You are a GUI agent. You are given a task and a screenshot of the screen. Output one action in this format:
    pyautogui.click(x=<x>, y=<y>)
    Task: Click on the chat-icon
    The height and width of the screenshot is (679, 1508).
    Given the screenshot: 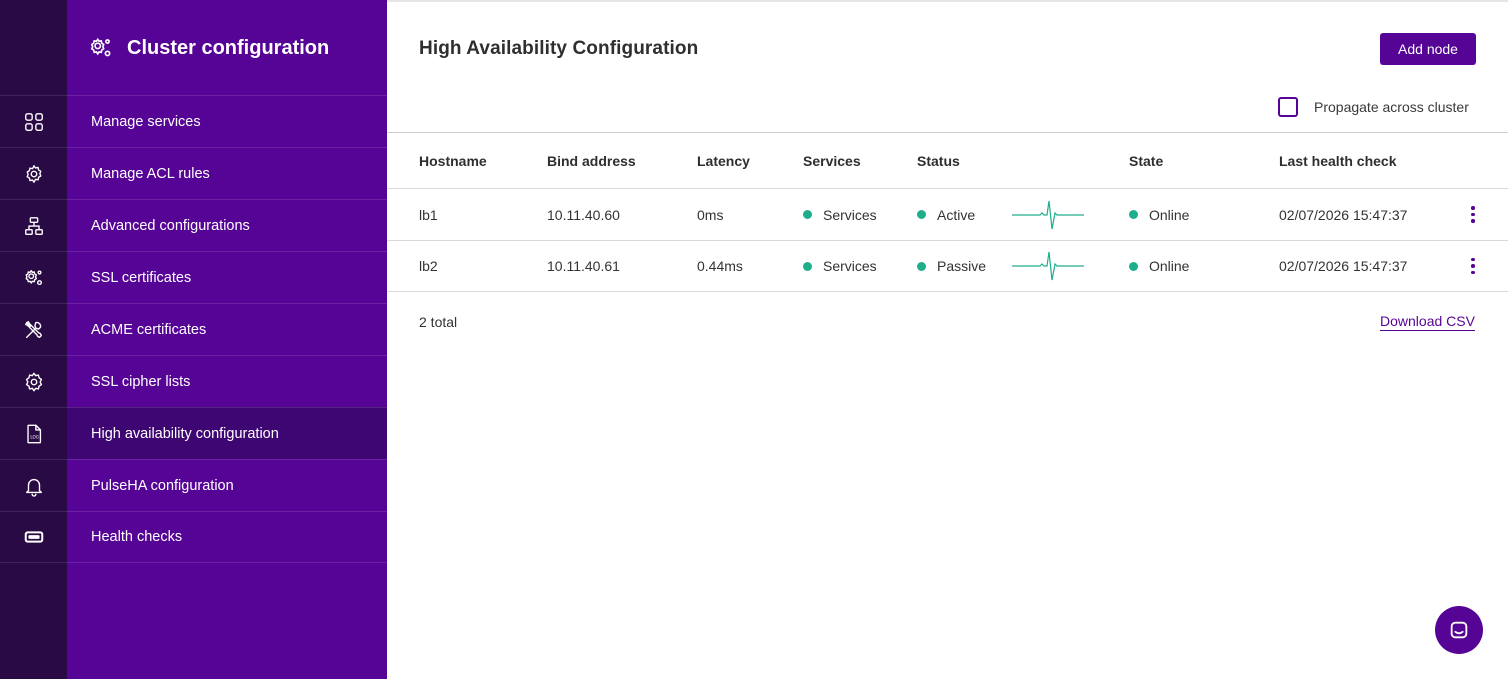 What is the action you would take?
    pyautogui.click(x=1459, y=630)
    